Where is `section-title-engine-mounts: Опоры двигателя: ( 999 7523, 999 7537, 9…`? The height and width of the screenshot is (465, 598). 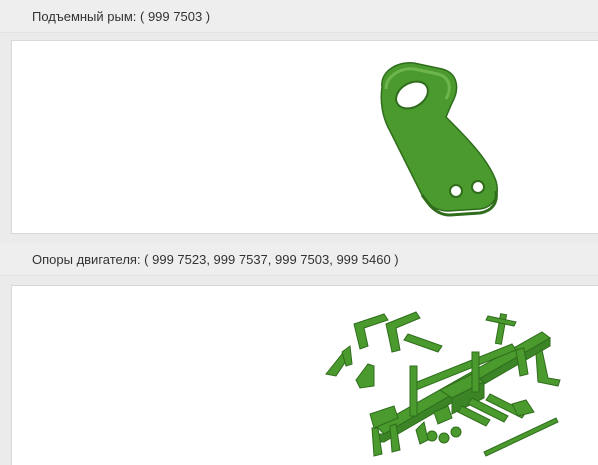
section-title-engine-mounts: Опоры двигателя: ( 999 7523, 999 7537, 9… is located at coordinates (215, 259).